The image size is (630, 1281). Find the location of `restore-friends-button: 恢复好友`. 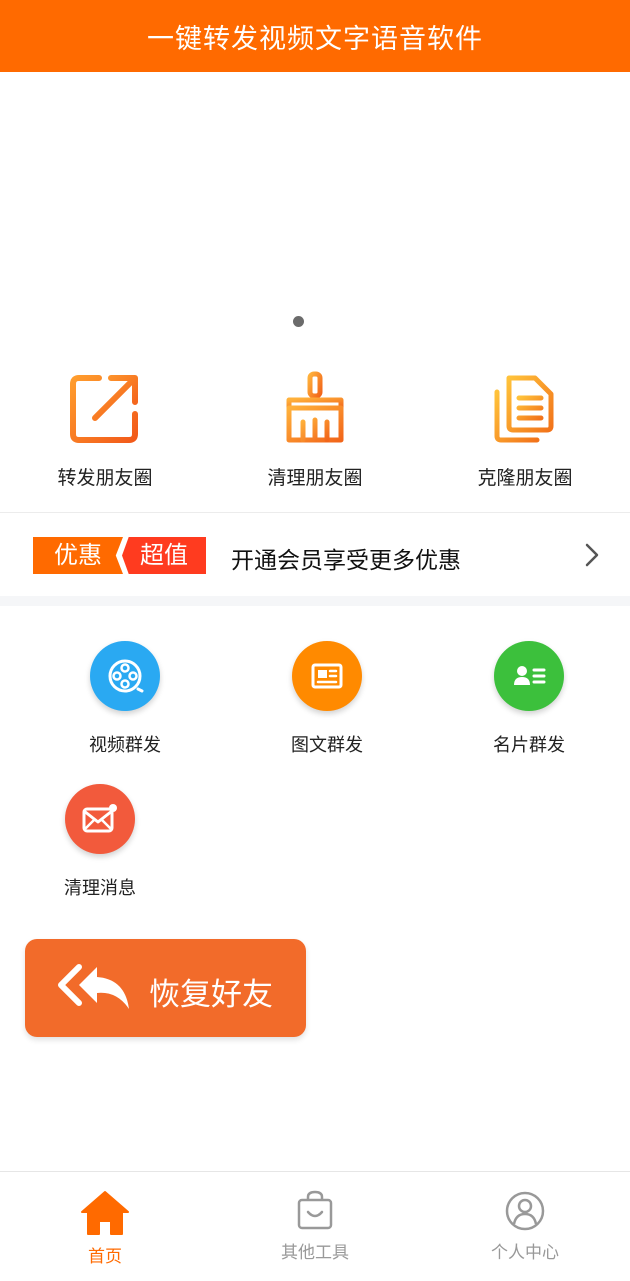

restore-friends-button: 恢复好友 is located at coordinates (165, 988).